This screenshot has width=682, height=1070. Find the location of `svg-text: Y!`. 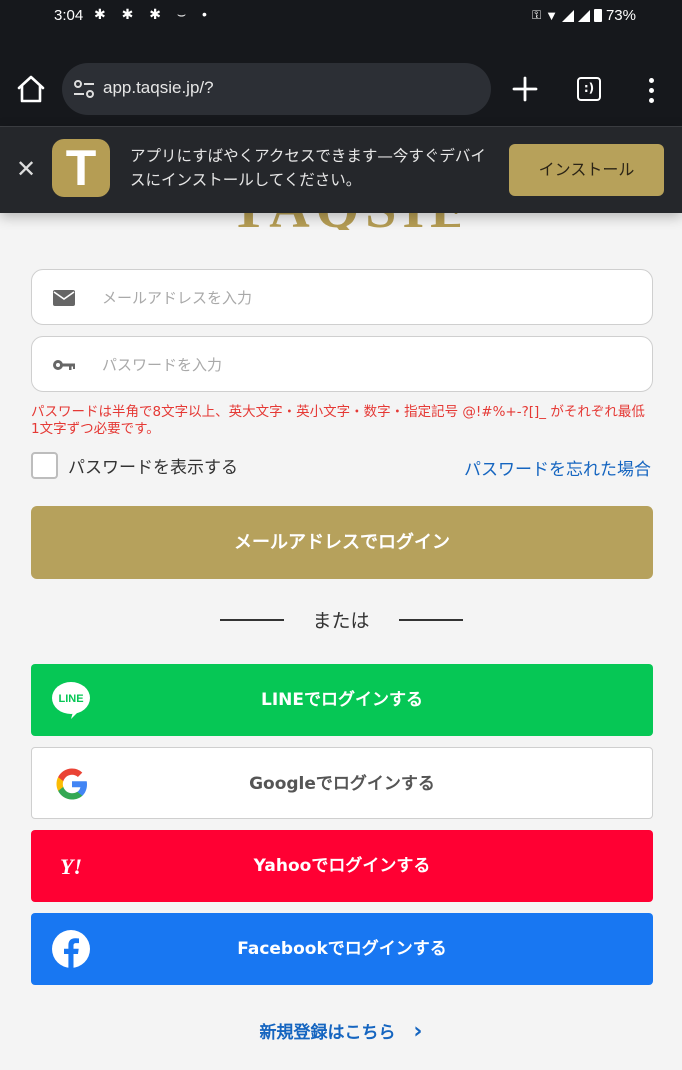

svg-text: Y! is located at coordinates (71, 866).